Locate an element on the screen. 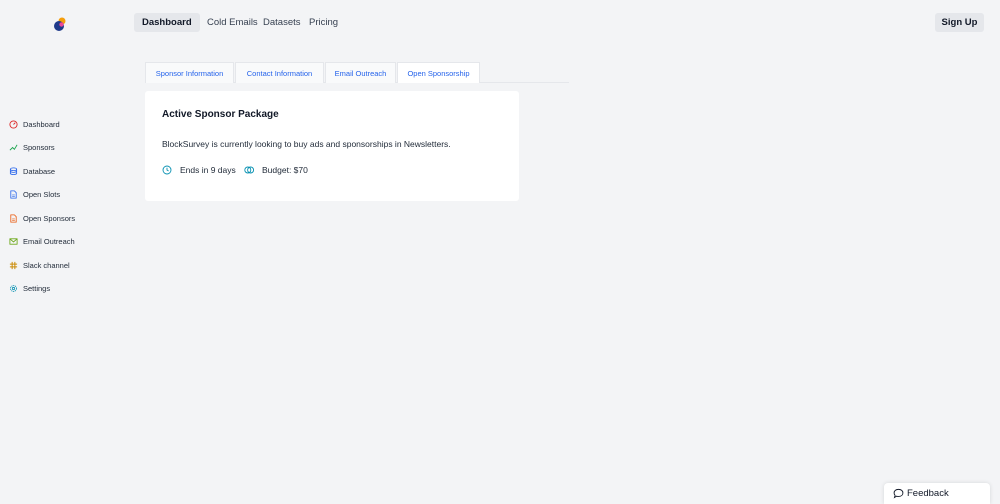  sidebar-item-label: Sponsors is located at coordinates (39, 147).